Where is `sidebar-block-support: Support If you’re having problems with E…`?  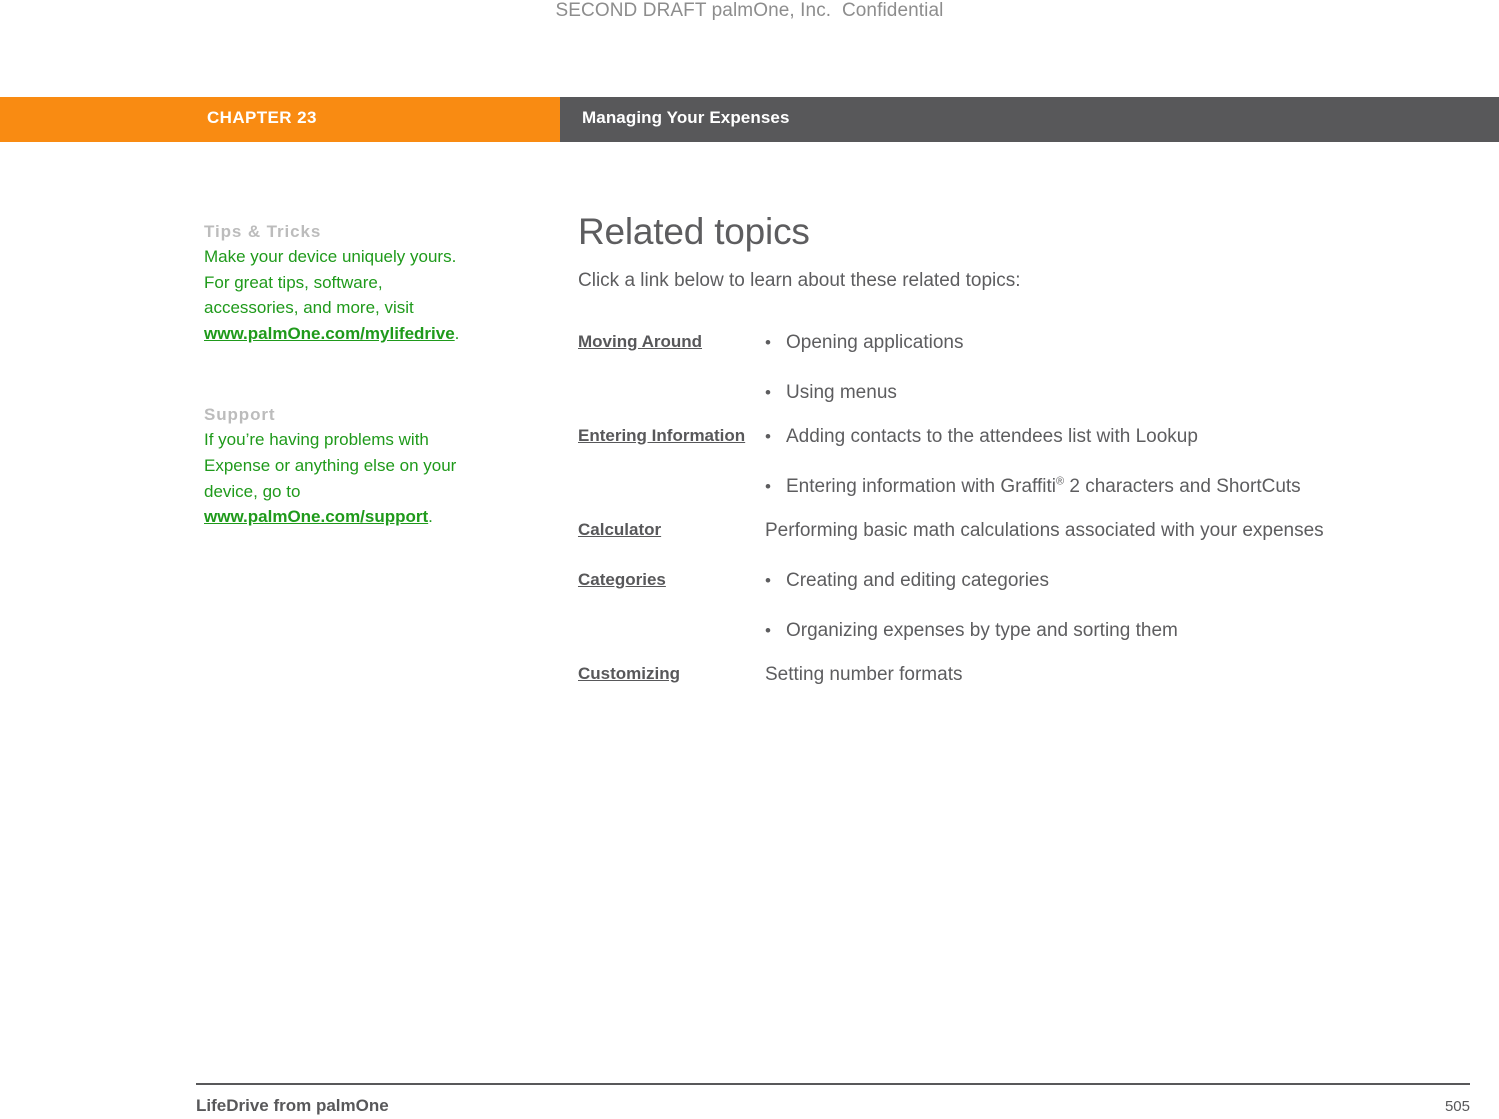
sidebar-block-support: Support If you’re having problems with E… is located at coordinates (335, 467).